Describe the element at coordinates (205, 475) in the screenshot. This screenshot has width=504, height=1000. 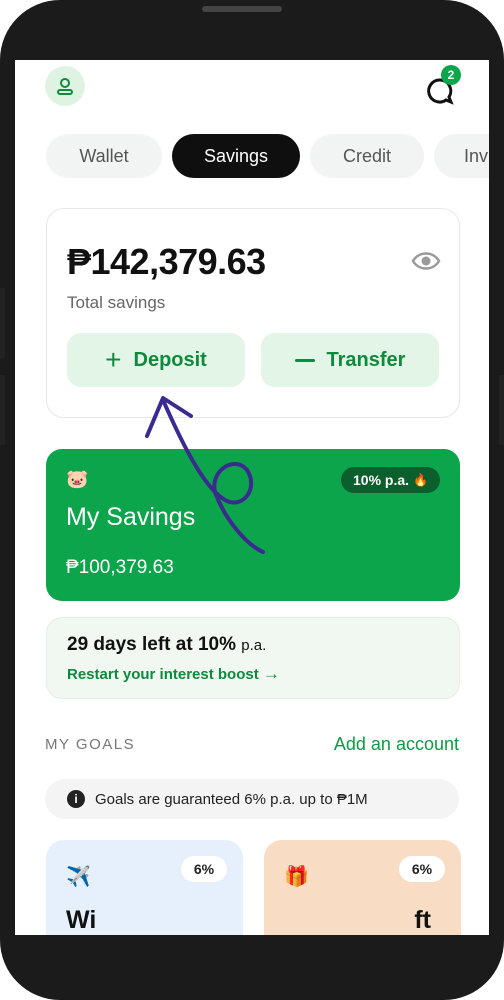
I see `annotation-arrow` at that location.